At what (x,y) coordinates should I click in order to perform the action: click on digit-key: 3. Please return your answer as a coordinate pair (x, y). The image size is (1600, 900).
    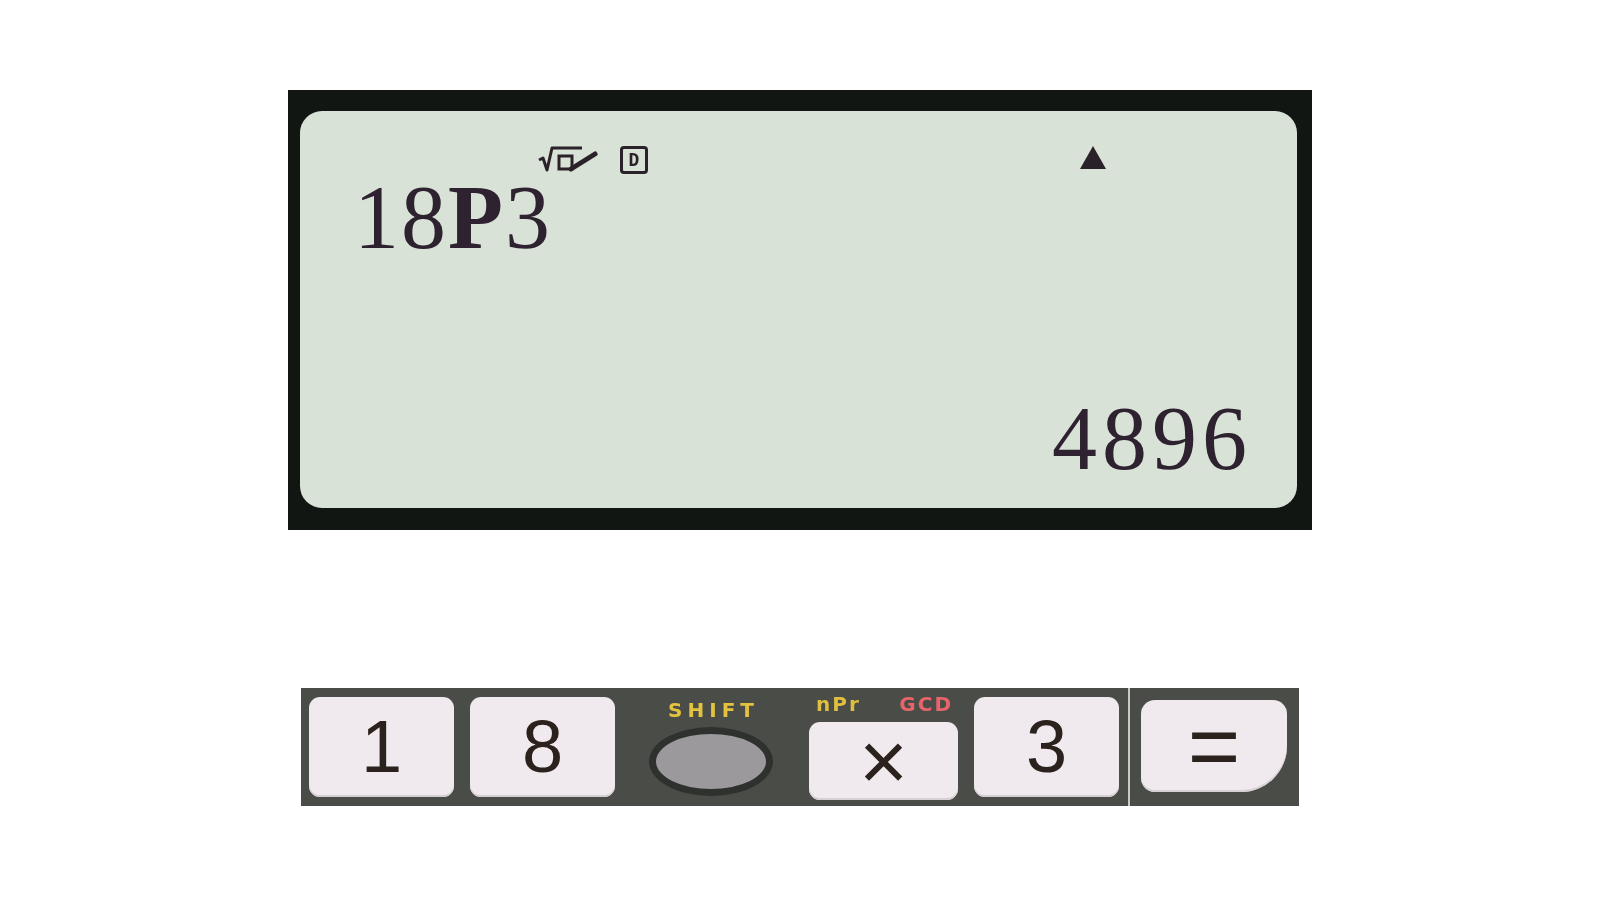
    Looking at the image, I should click on (1046, 747).